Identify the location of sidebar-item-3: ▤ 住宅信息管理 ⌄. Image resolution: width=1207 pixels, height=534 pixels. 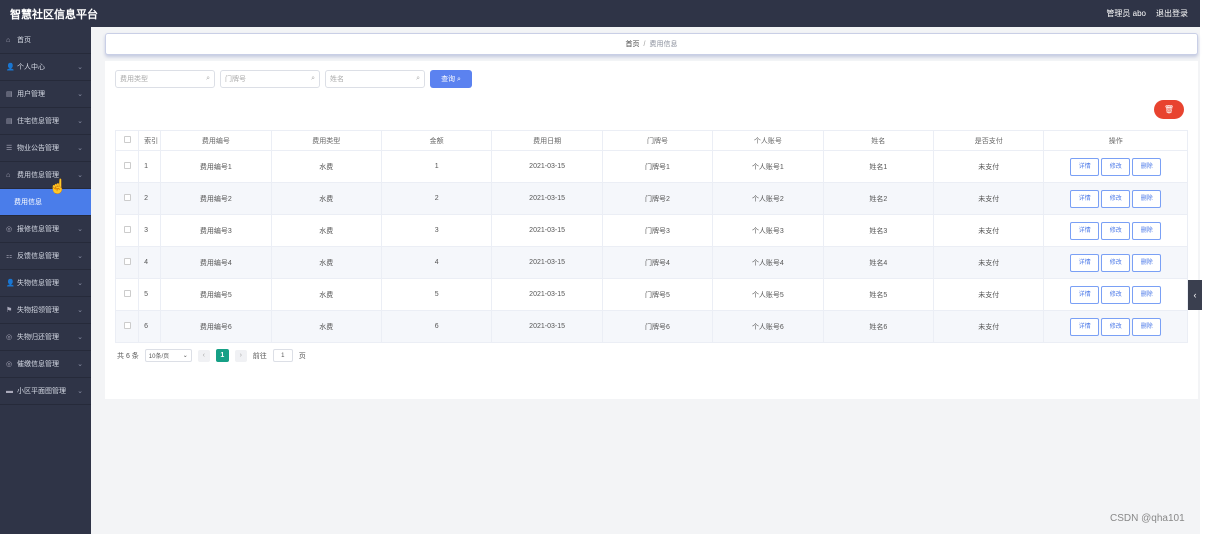
(45, 121).